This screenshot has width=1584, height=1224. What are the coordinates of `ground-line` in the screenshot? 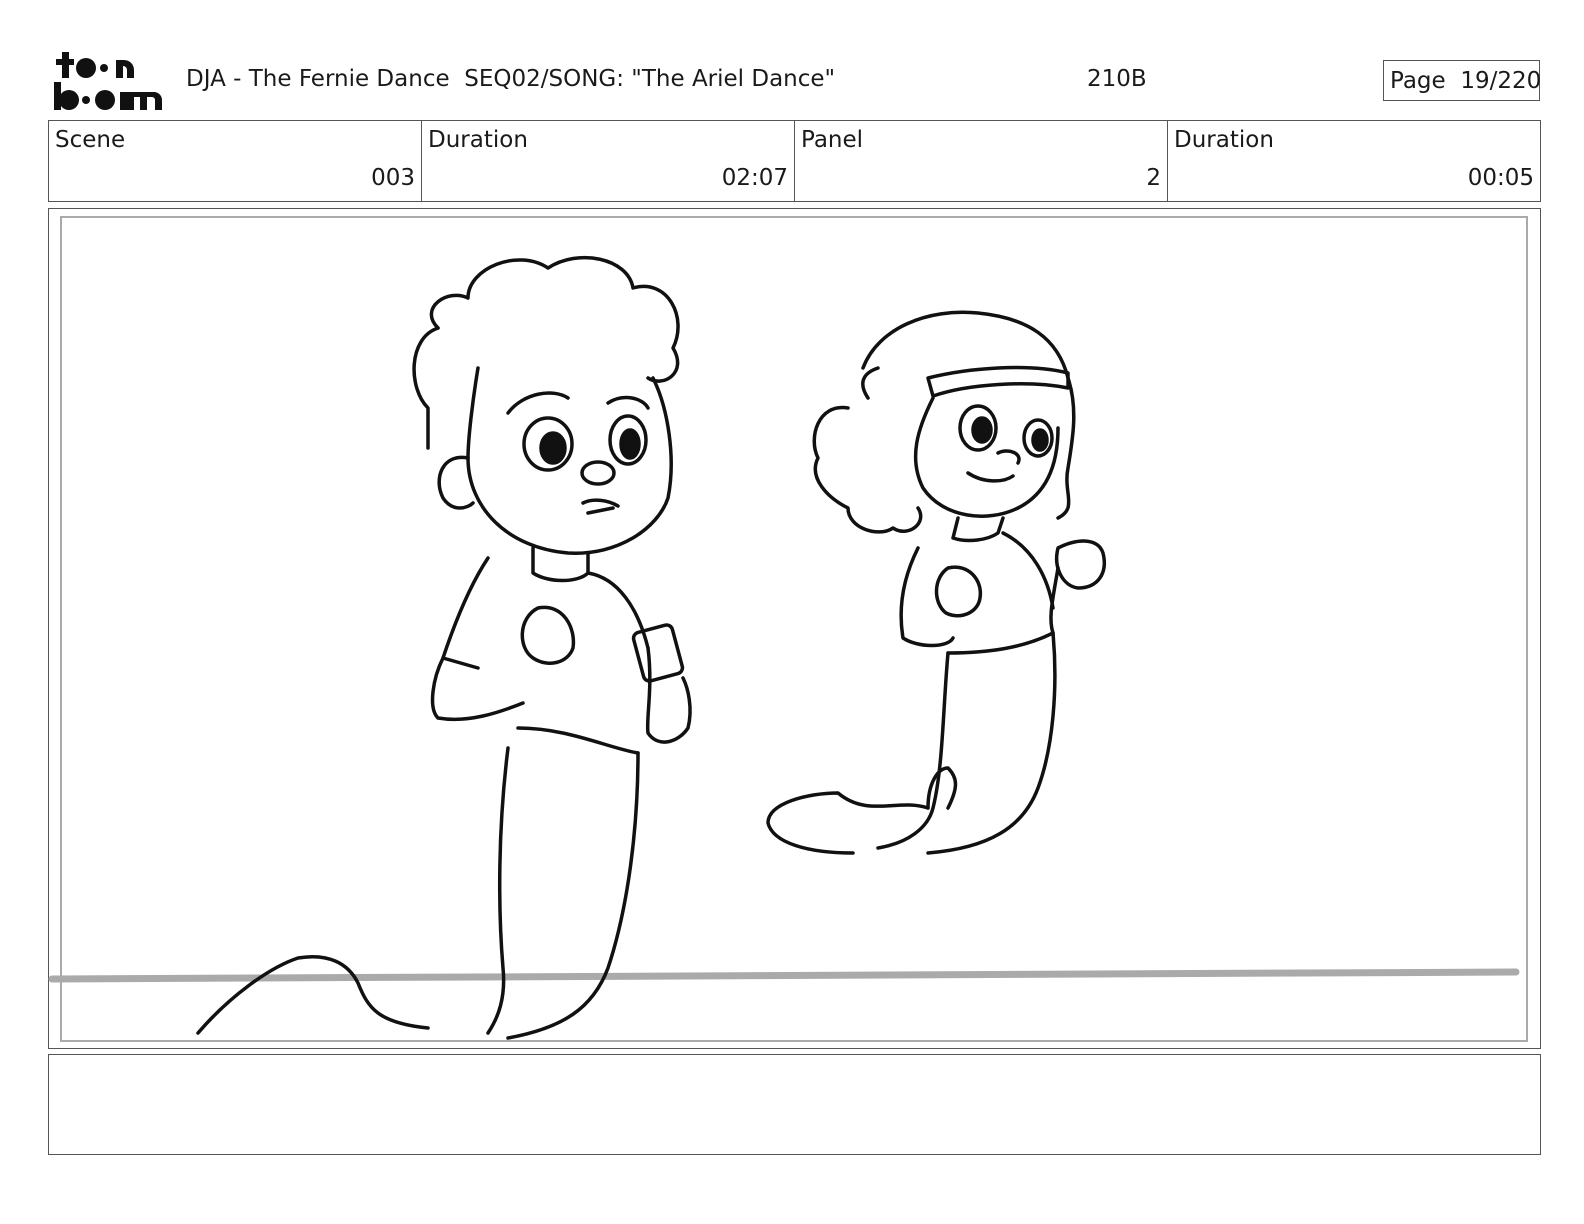 It's located at (784, 975).